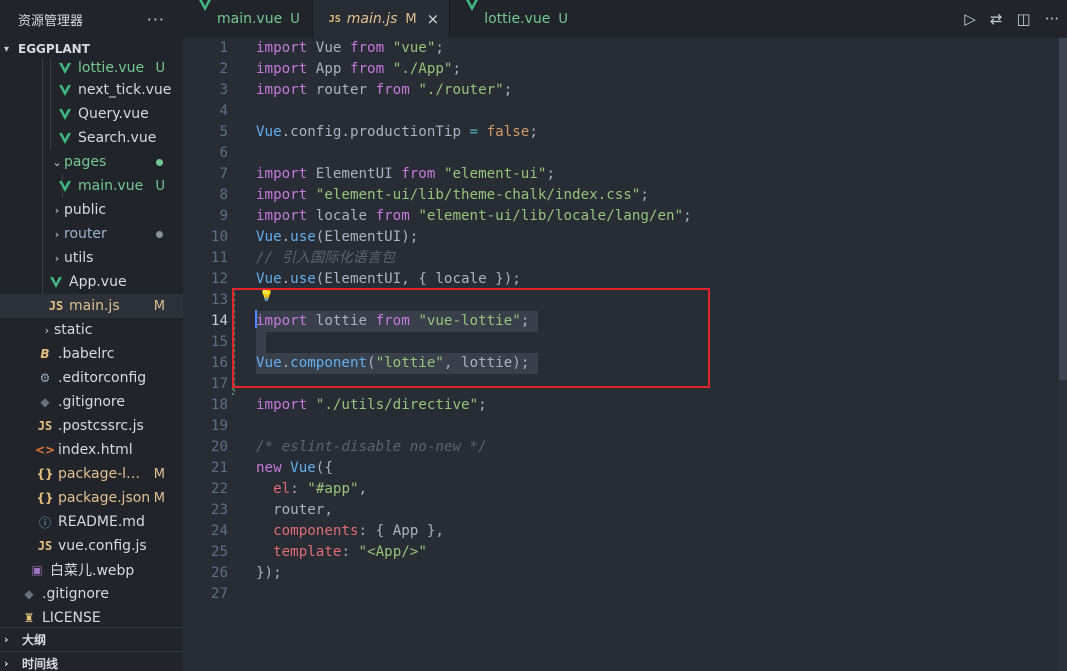 The image size is (1067, 671). What do you see at coordinates (996, 19) in the screenshot?
I see `compare-changes-icon: ⇄` at bounding box center [996, 19].